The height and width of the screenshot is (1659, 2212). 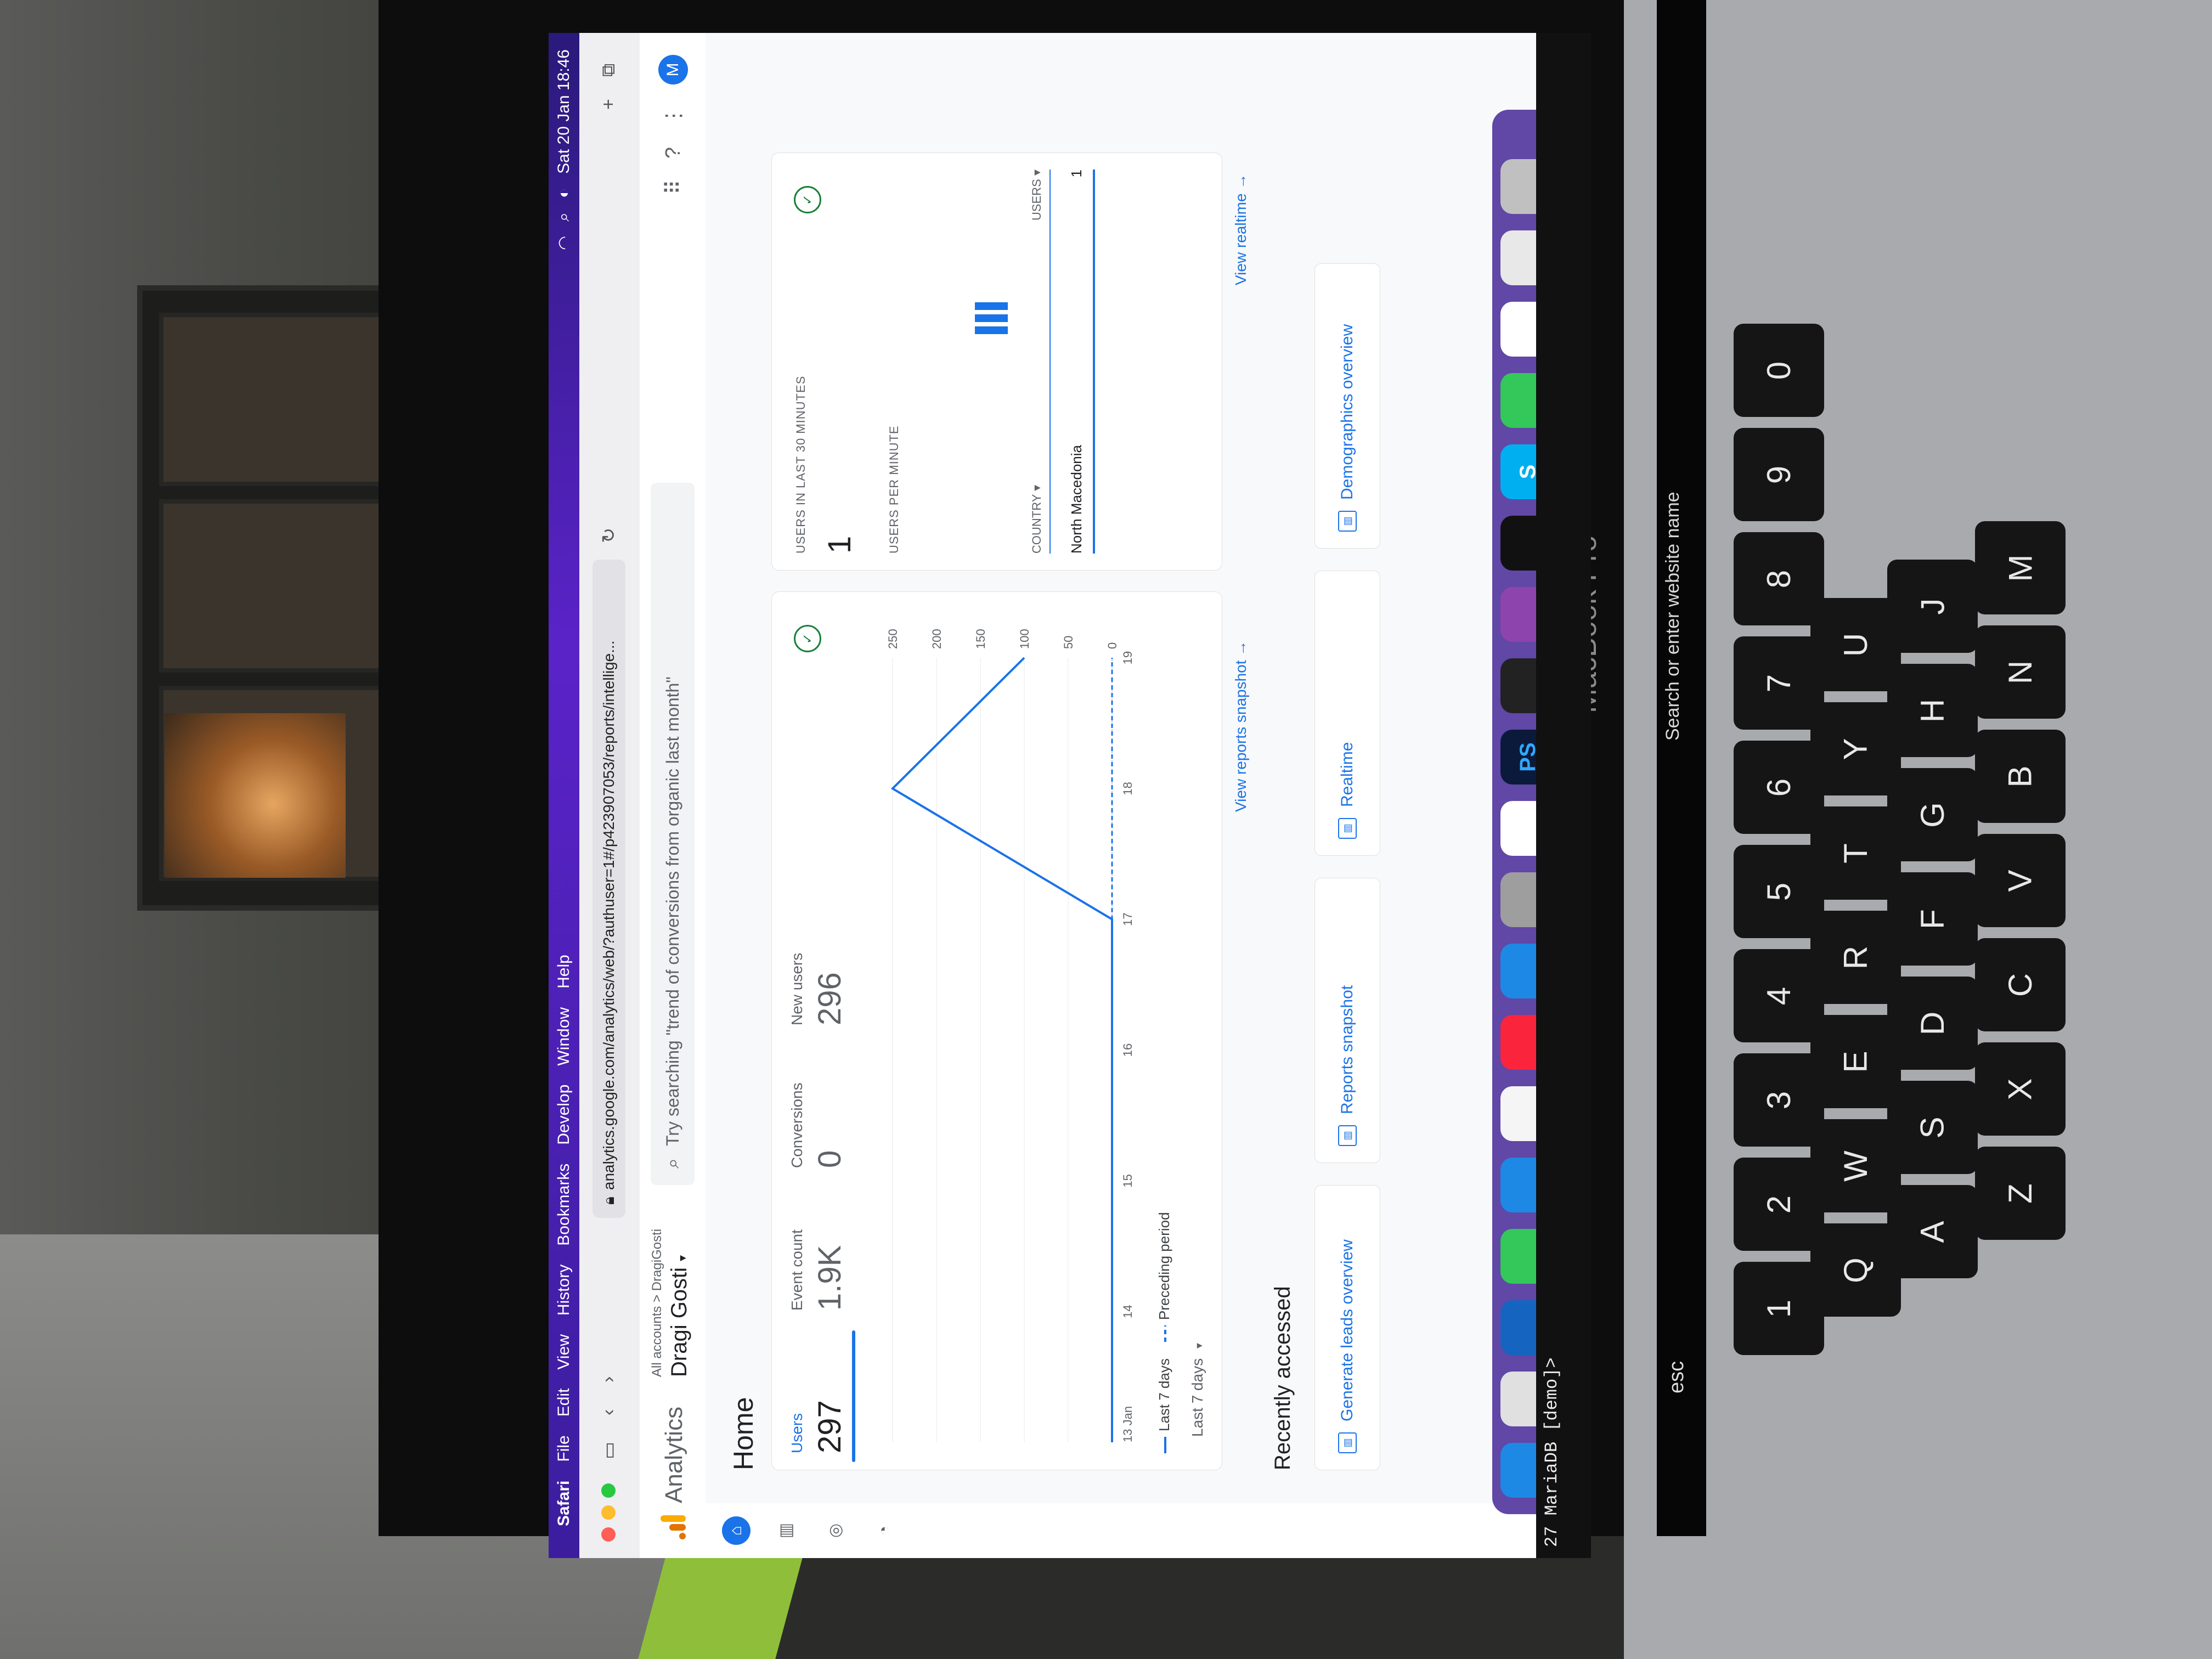 I want to click on menu-bookmarks: Bookmarks, so click(x=564, y=1205).